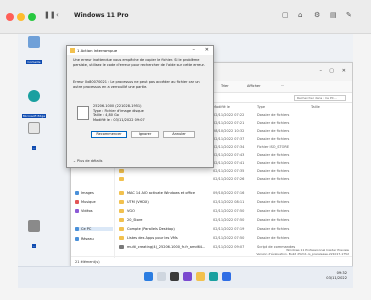 The image size is (371, 300). I want to click on retry-button: Recommencer, so click(109, 134).